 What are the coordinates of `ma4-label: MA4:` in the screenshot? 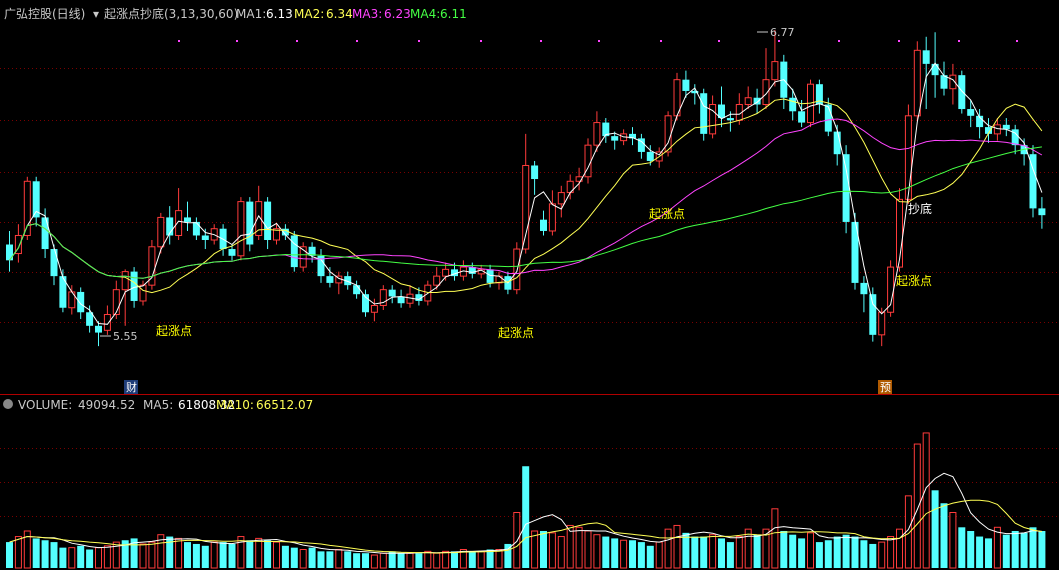 It's located at (425, 14).